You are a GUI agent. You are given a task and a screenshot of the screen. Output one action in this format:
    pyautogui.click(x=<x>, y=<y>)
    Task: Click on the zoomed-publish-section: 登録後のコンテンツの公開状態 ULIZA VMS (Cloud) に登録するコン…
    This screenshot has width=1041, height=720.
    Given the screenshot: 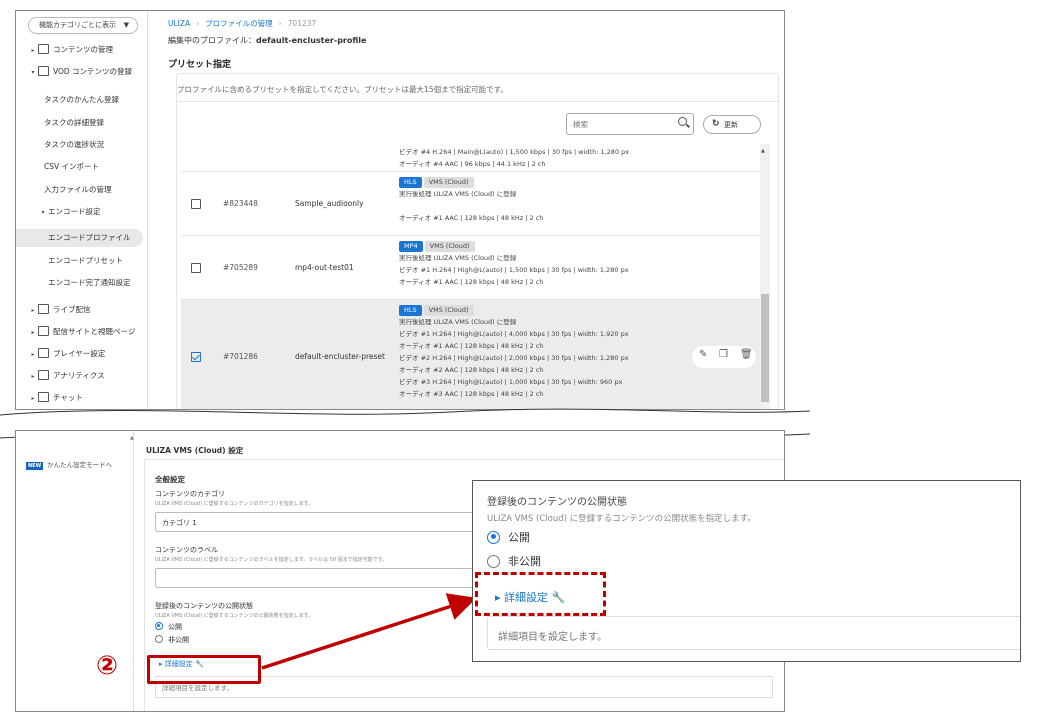 What is the action you would take?
    pyautogui.click(x=746, y=571)
    